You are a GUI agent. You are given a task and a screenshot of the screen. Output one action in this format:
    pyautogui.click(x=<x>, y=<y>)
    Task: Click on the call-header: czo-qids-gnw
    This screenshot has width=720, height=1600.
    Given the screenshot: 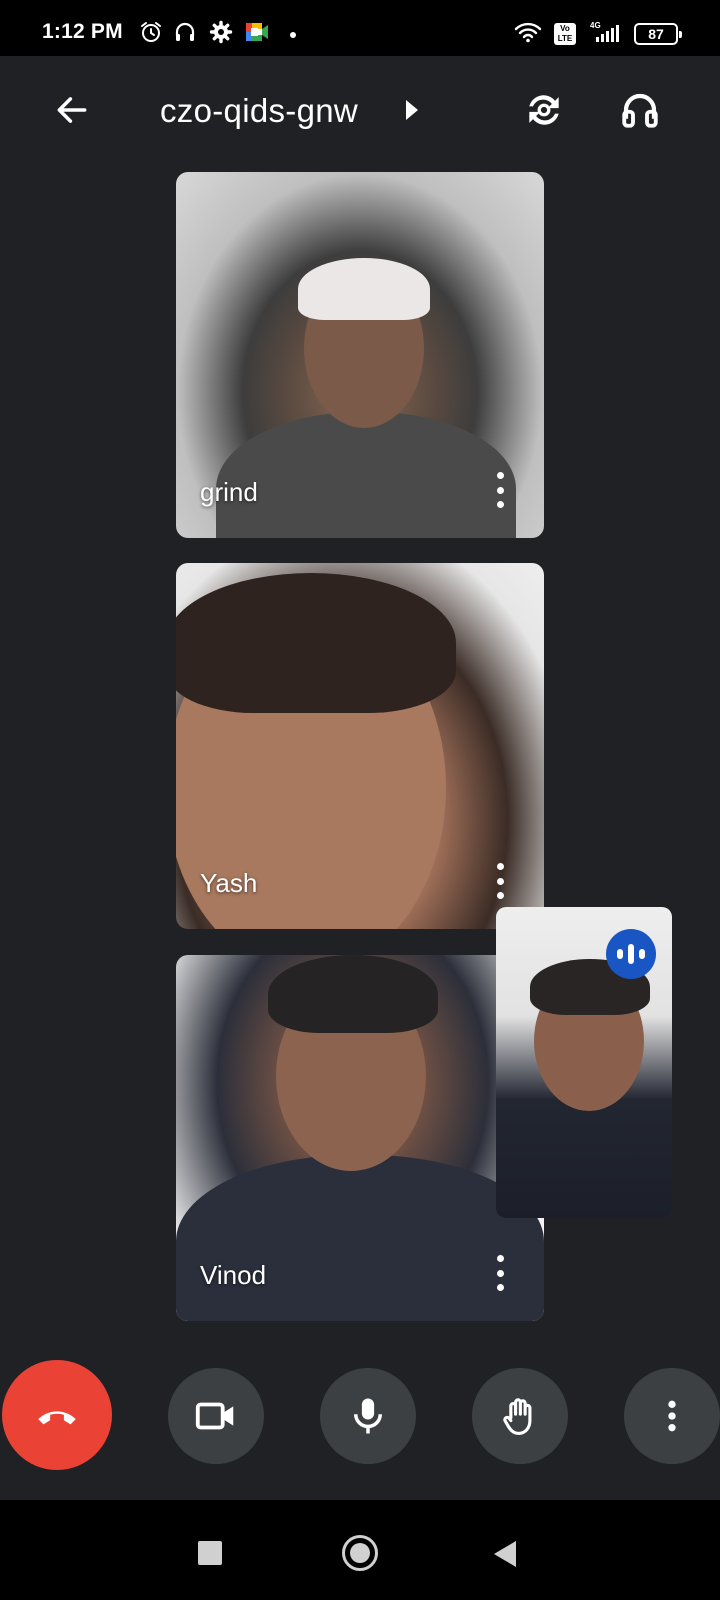 What is the action you would take?
    pyautogui.click(x=360, y=111)
    